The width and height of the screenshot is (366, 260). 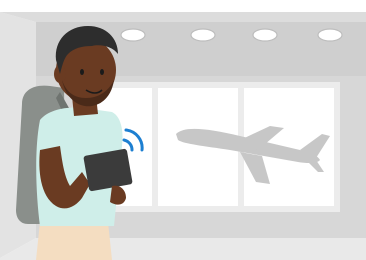 I want to click on tablet-icon, so click(x=108, y=170).